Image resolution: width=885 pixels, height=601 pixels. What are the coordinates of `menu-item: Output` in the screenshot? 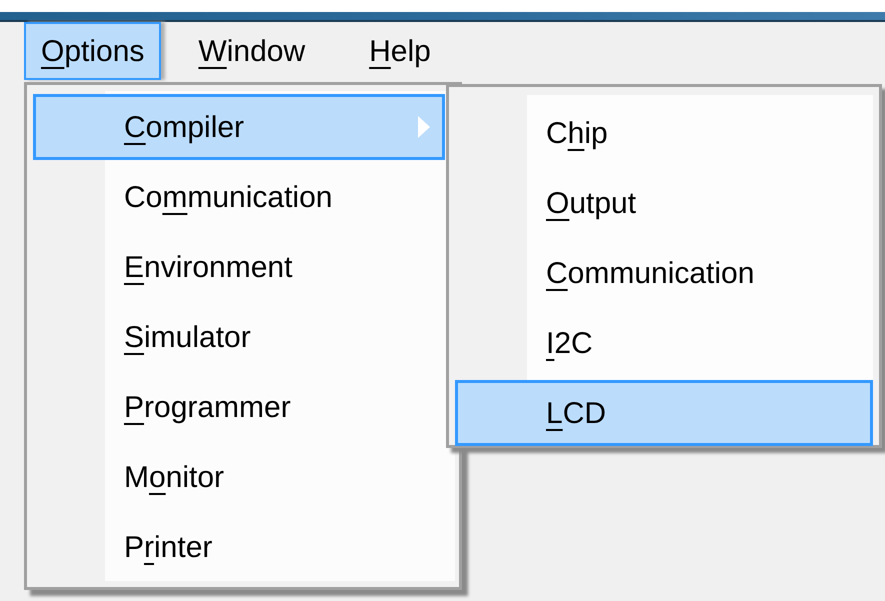 It's located at (664, 203).